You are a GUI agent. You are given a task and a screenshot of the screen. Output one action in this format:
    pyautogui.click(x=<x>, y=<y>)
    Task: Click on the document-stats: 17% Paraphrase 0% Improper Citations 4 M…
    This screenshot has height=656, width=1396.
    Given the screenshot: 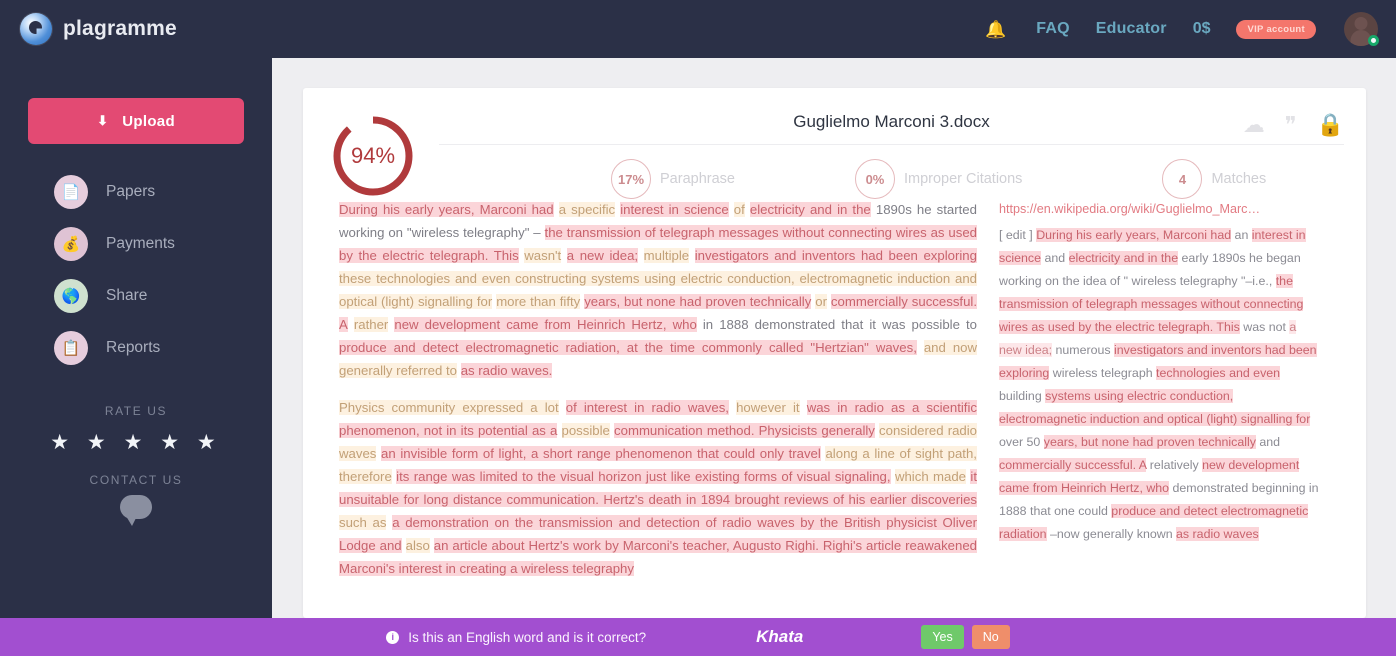 What is the action you would take?
    pyautogui.click(x=891, y=171)
    